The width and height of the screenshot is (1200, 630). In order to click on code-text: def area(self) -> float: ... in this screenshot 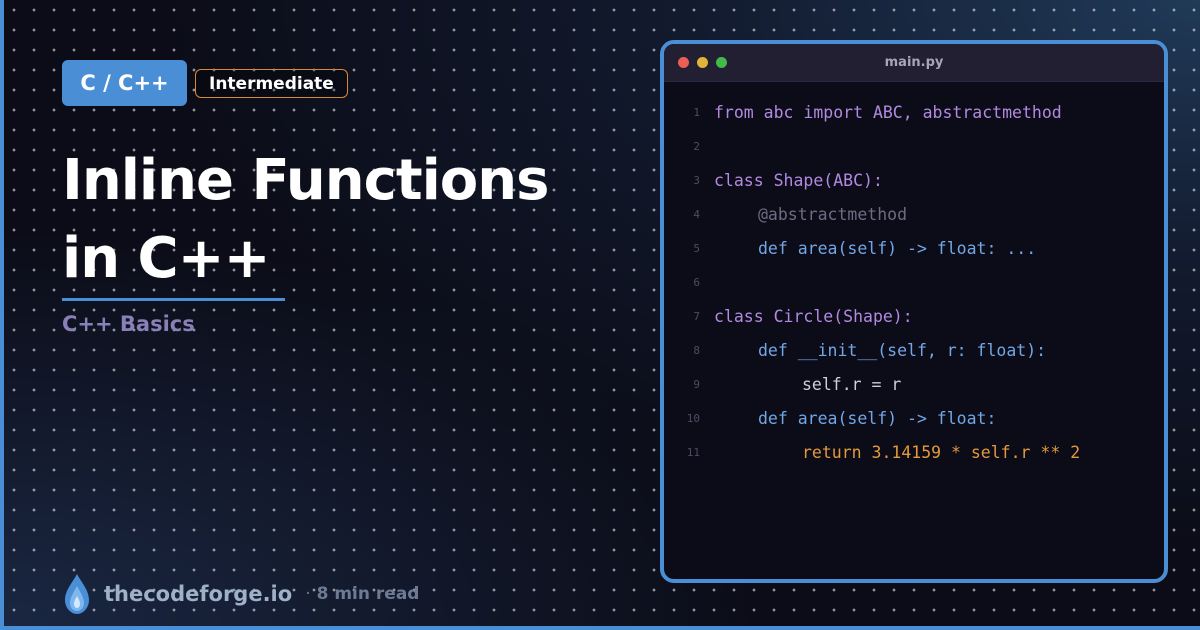, I will do `click(897, 248)`.